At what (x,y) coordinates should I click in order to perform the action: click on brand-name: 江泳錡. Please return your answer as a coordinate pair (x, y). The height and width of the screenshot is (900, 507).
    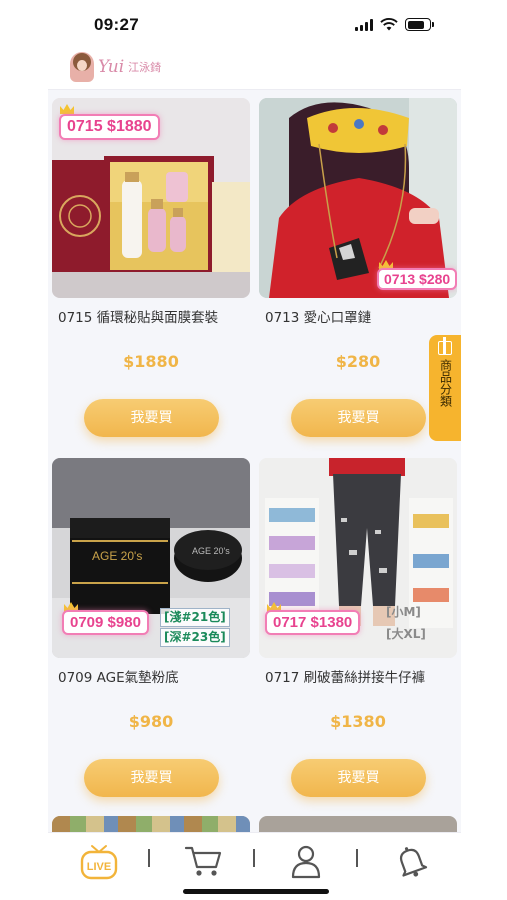
    Looking at the image, I should click on (145, 67).